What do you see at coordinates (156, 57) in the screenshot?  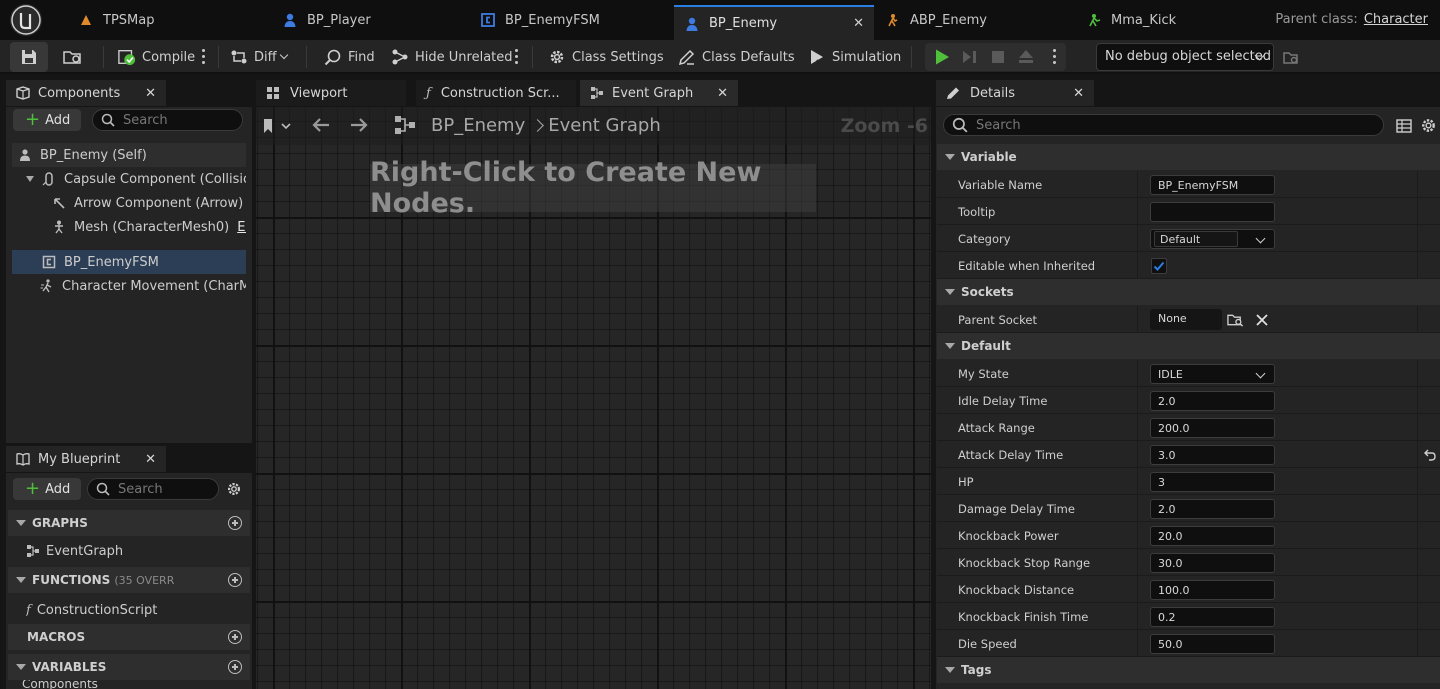 I see `compile-button: Compile` at bounding box center [156, 57].